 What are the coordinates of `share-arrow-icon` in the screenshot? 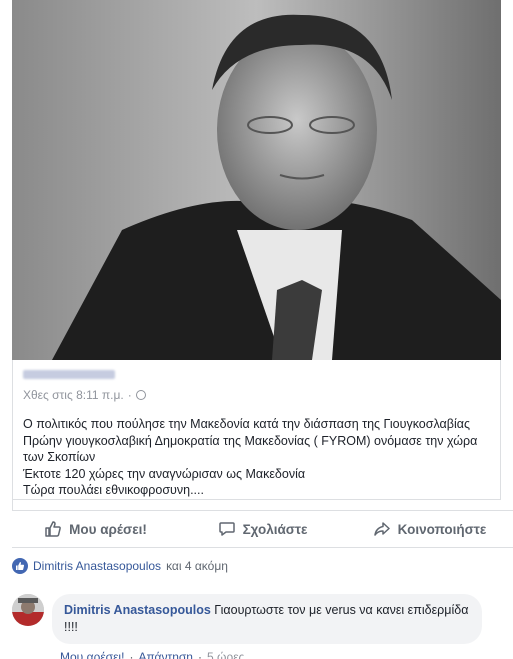 It's located at (381, 529).